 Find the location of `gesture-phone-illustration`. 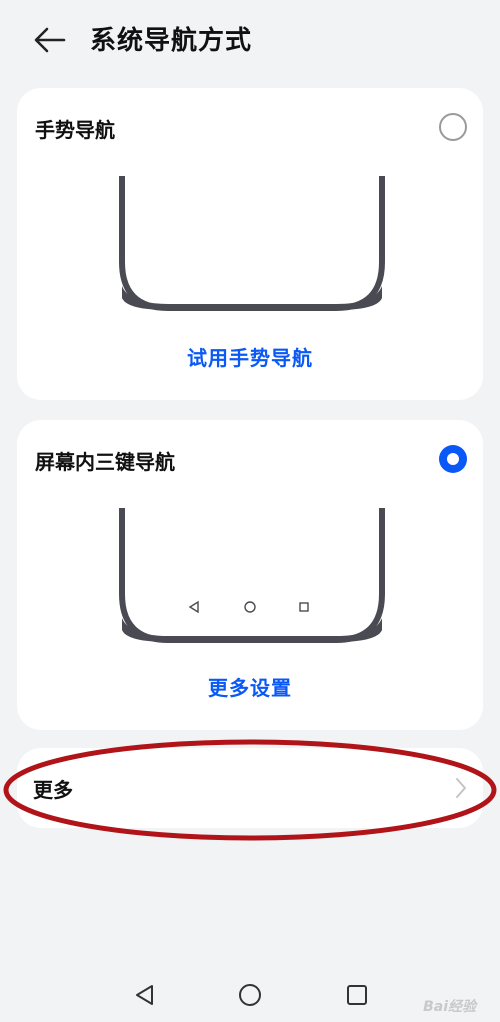

gesture-phone-illustration is located at coordinates (252, 243).